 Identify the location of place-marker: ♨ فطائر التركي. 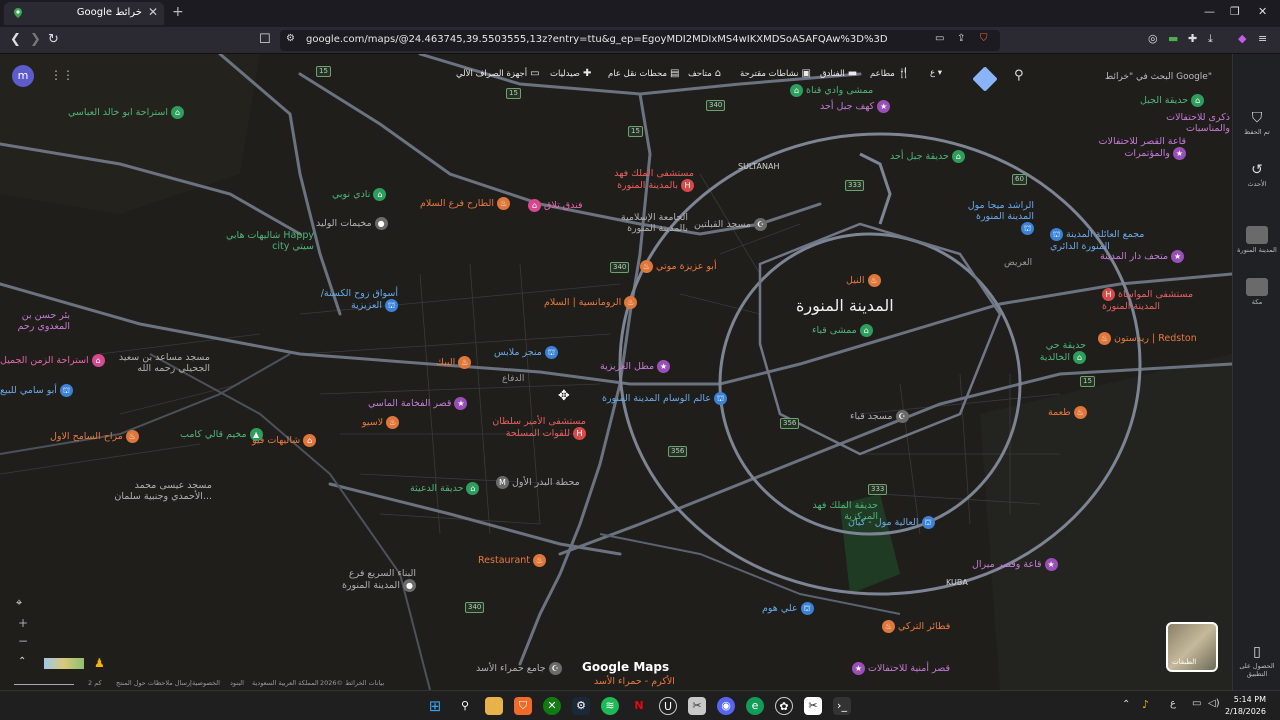
(916, 626).